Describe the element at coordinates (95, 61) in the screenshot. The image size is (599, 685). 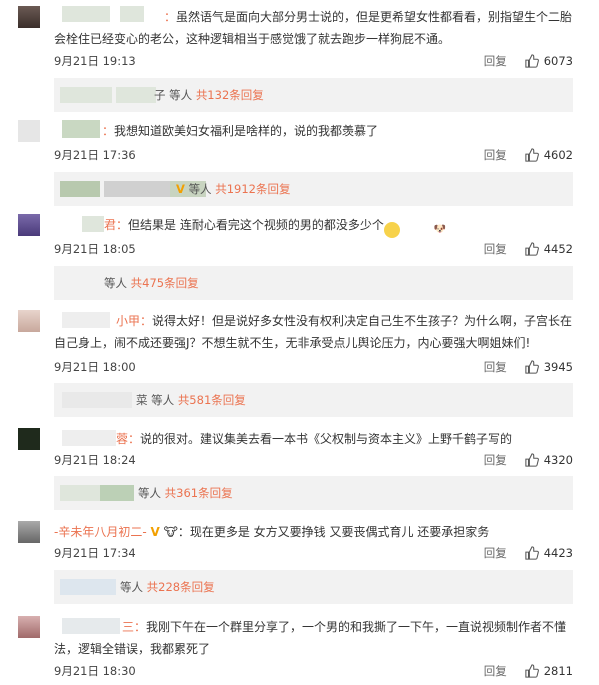
I see `comment-date: 9月21日 19:13` at that location.